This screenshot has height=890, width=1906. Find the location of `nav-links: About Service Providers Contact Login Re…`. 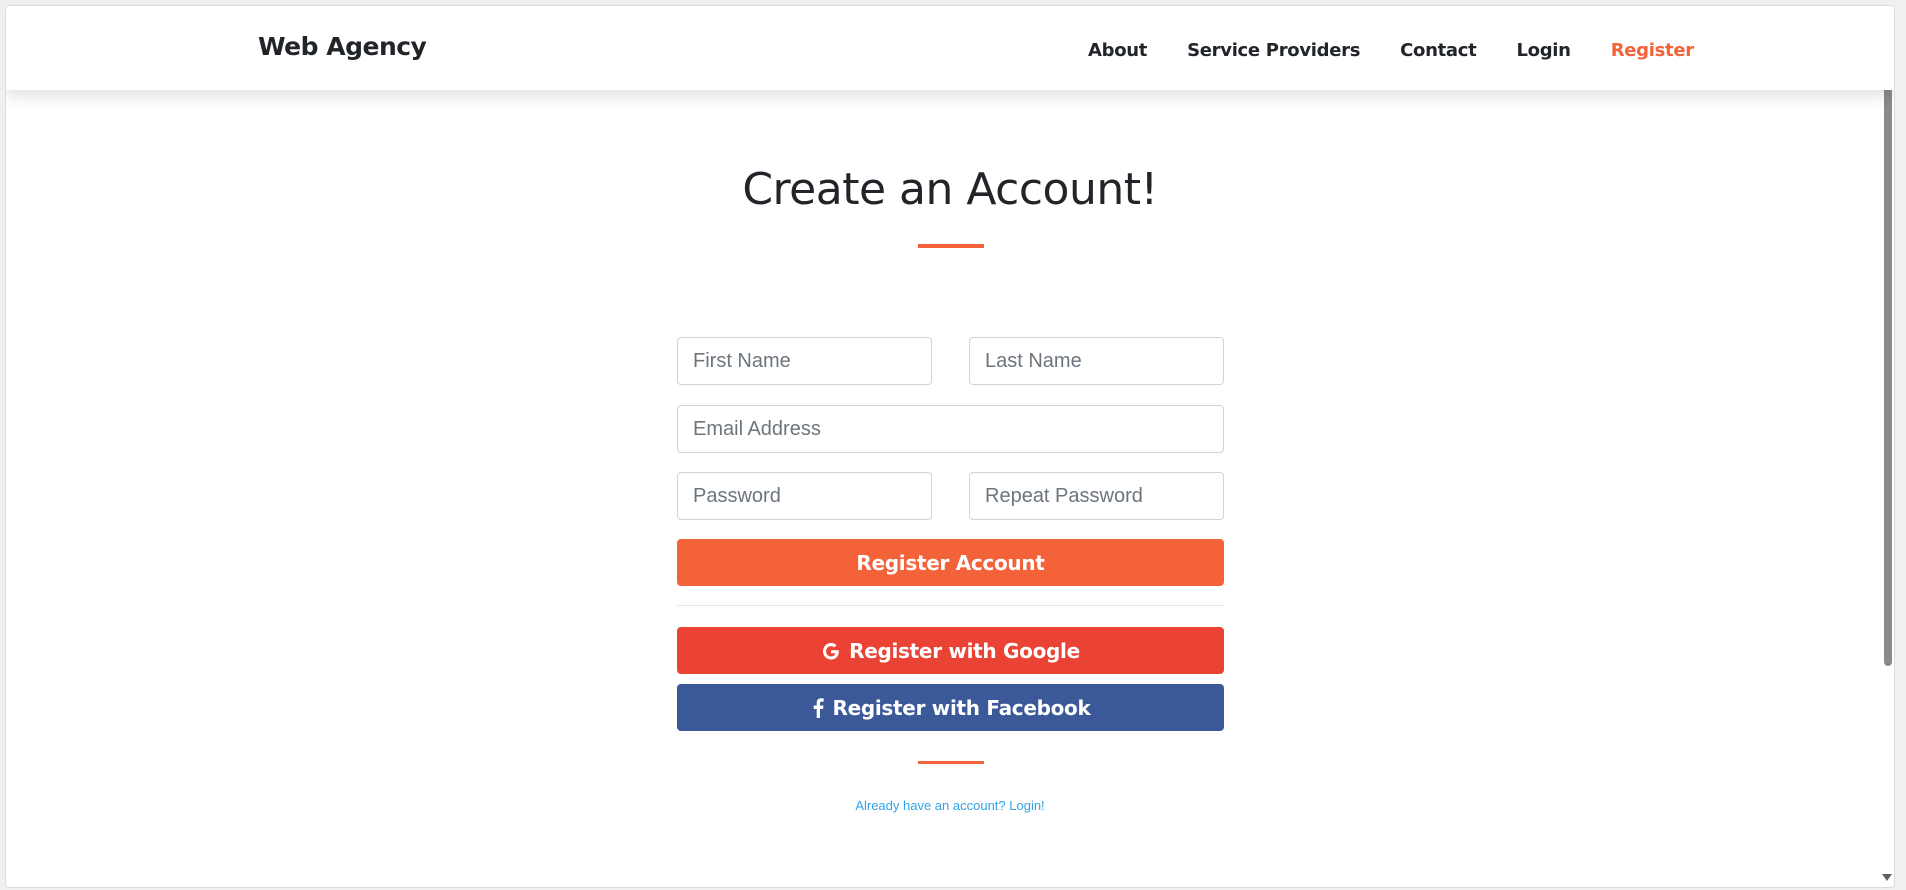

nav-links: About Service Providers Contact Login Re… is located at coordinates (1391, 50).